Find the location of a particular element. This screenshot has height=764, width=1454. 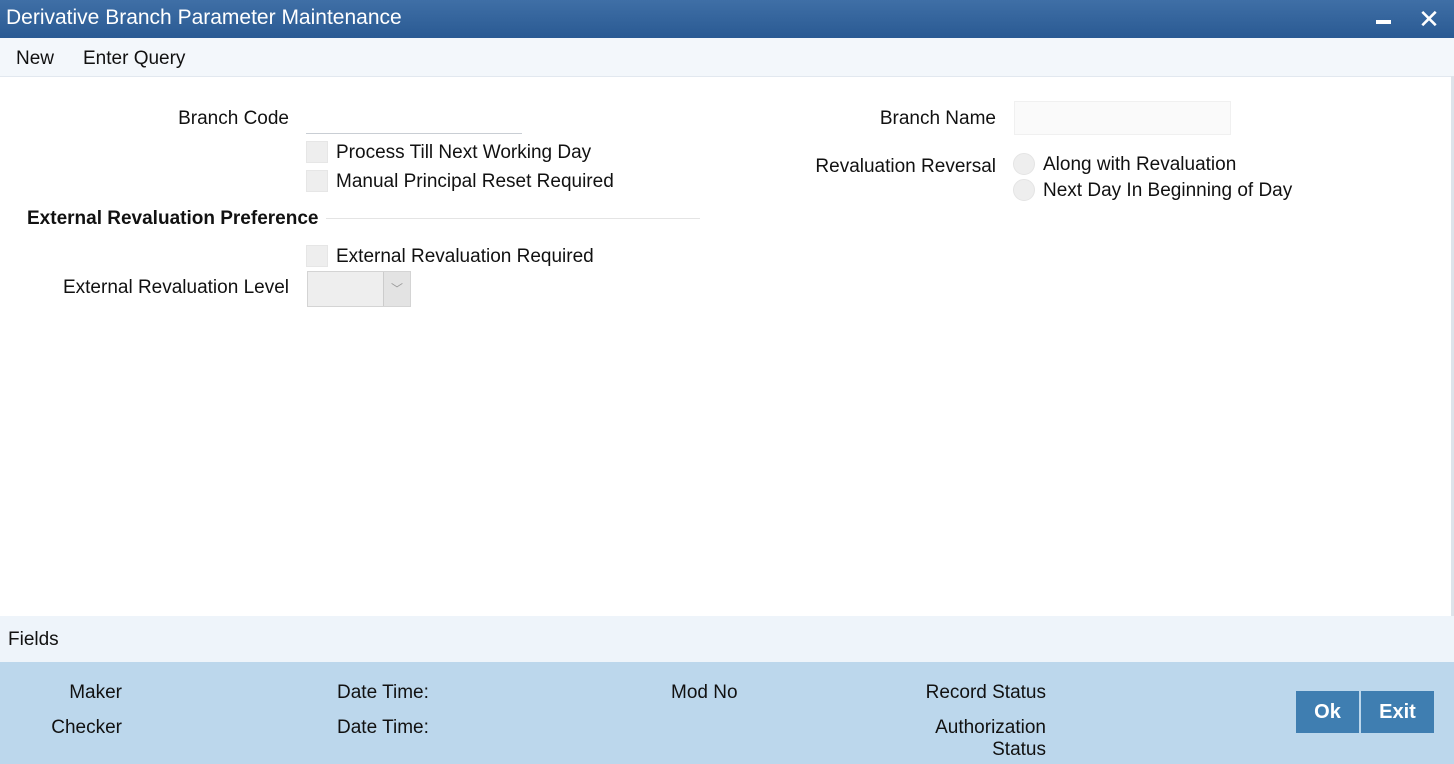

branch-name-input is located at coordinates (1122, 118).